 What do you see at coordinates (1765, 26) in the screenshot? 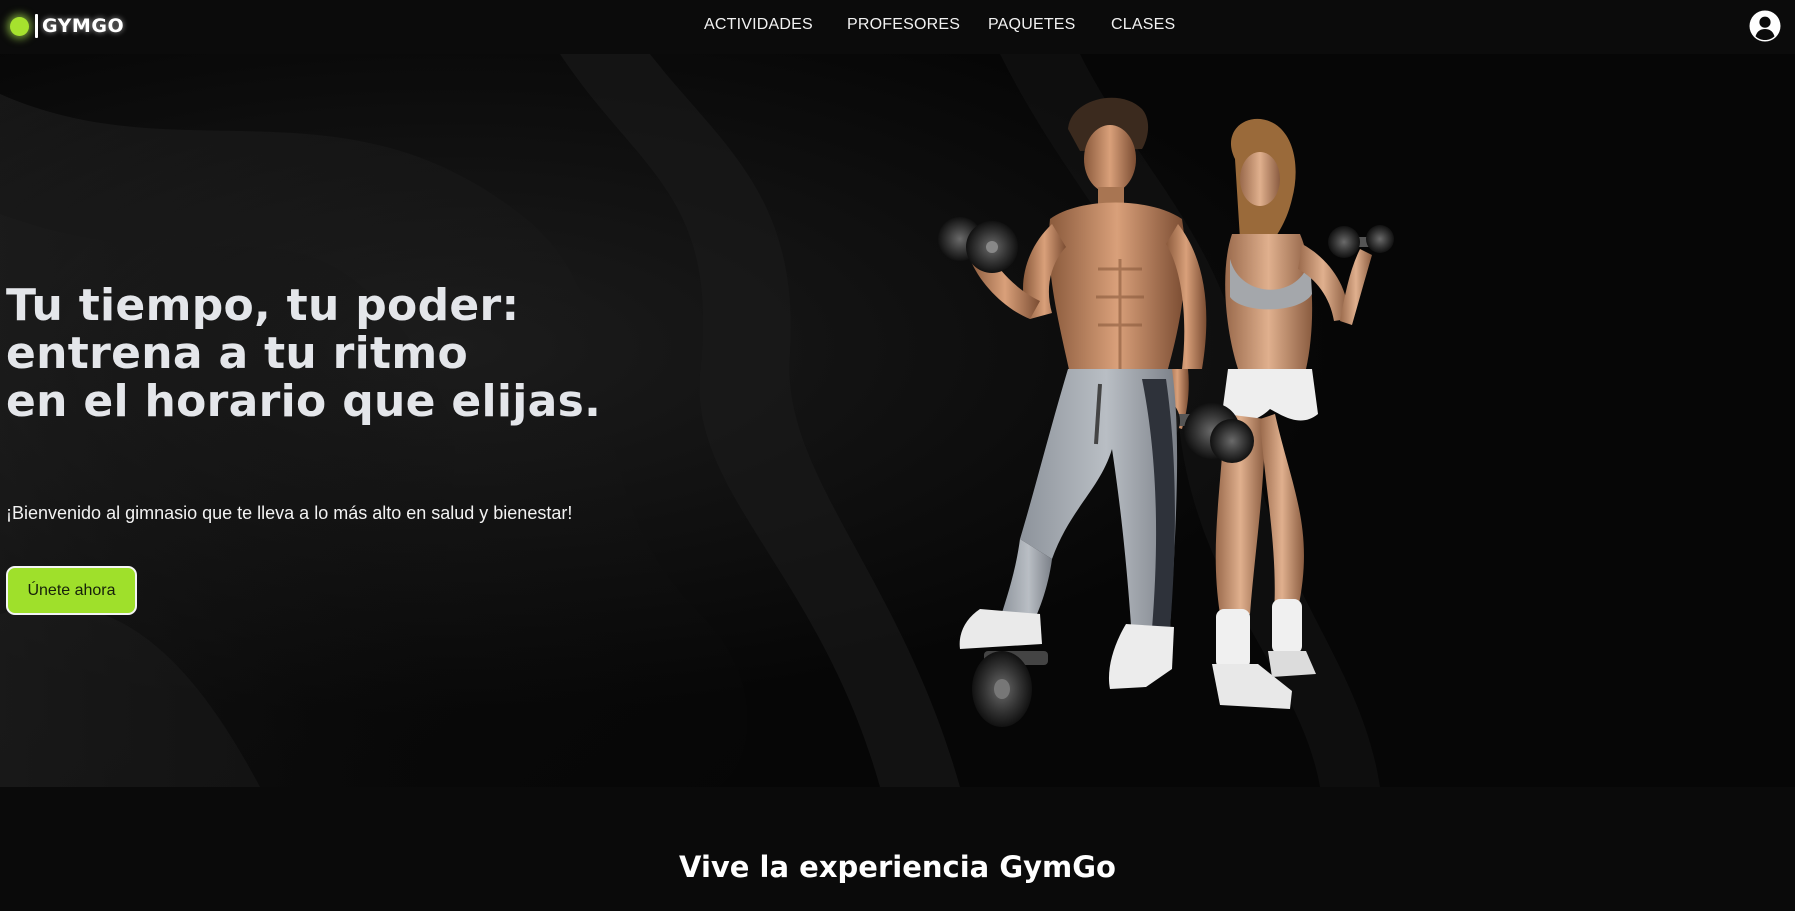
I see `user-circle-icon` at bounding box center [1765, 26].